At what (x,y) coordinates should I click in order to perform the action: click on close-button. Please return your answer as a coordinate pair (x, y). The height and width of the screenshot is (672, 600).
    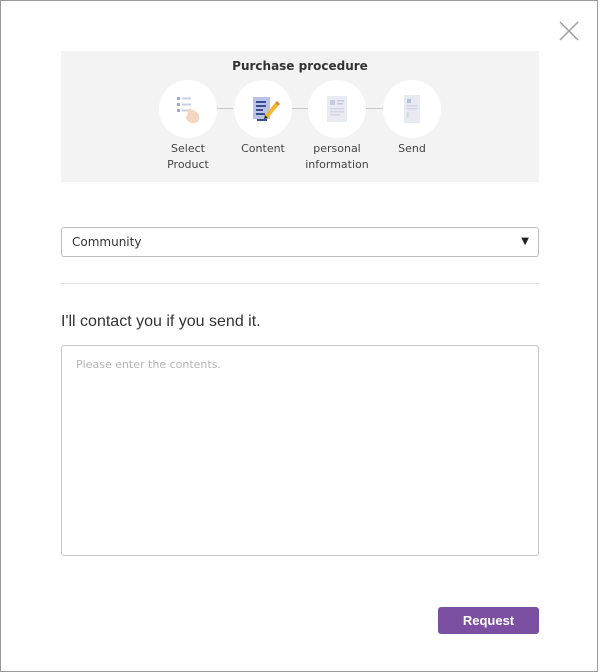
    Looking at the image, I should click on (569, 31).